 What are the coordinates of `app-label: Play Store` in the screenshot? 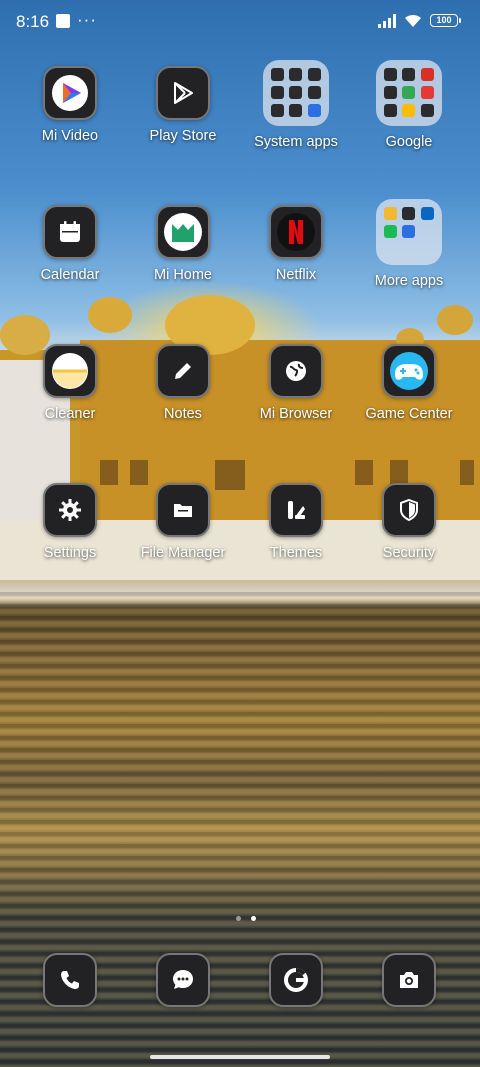 It's located at (183, 136).